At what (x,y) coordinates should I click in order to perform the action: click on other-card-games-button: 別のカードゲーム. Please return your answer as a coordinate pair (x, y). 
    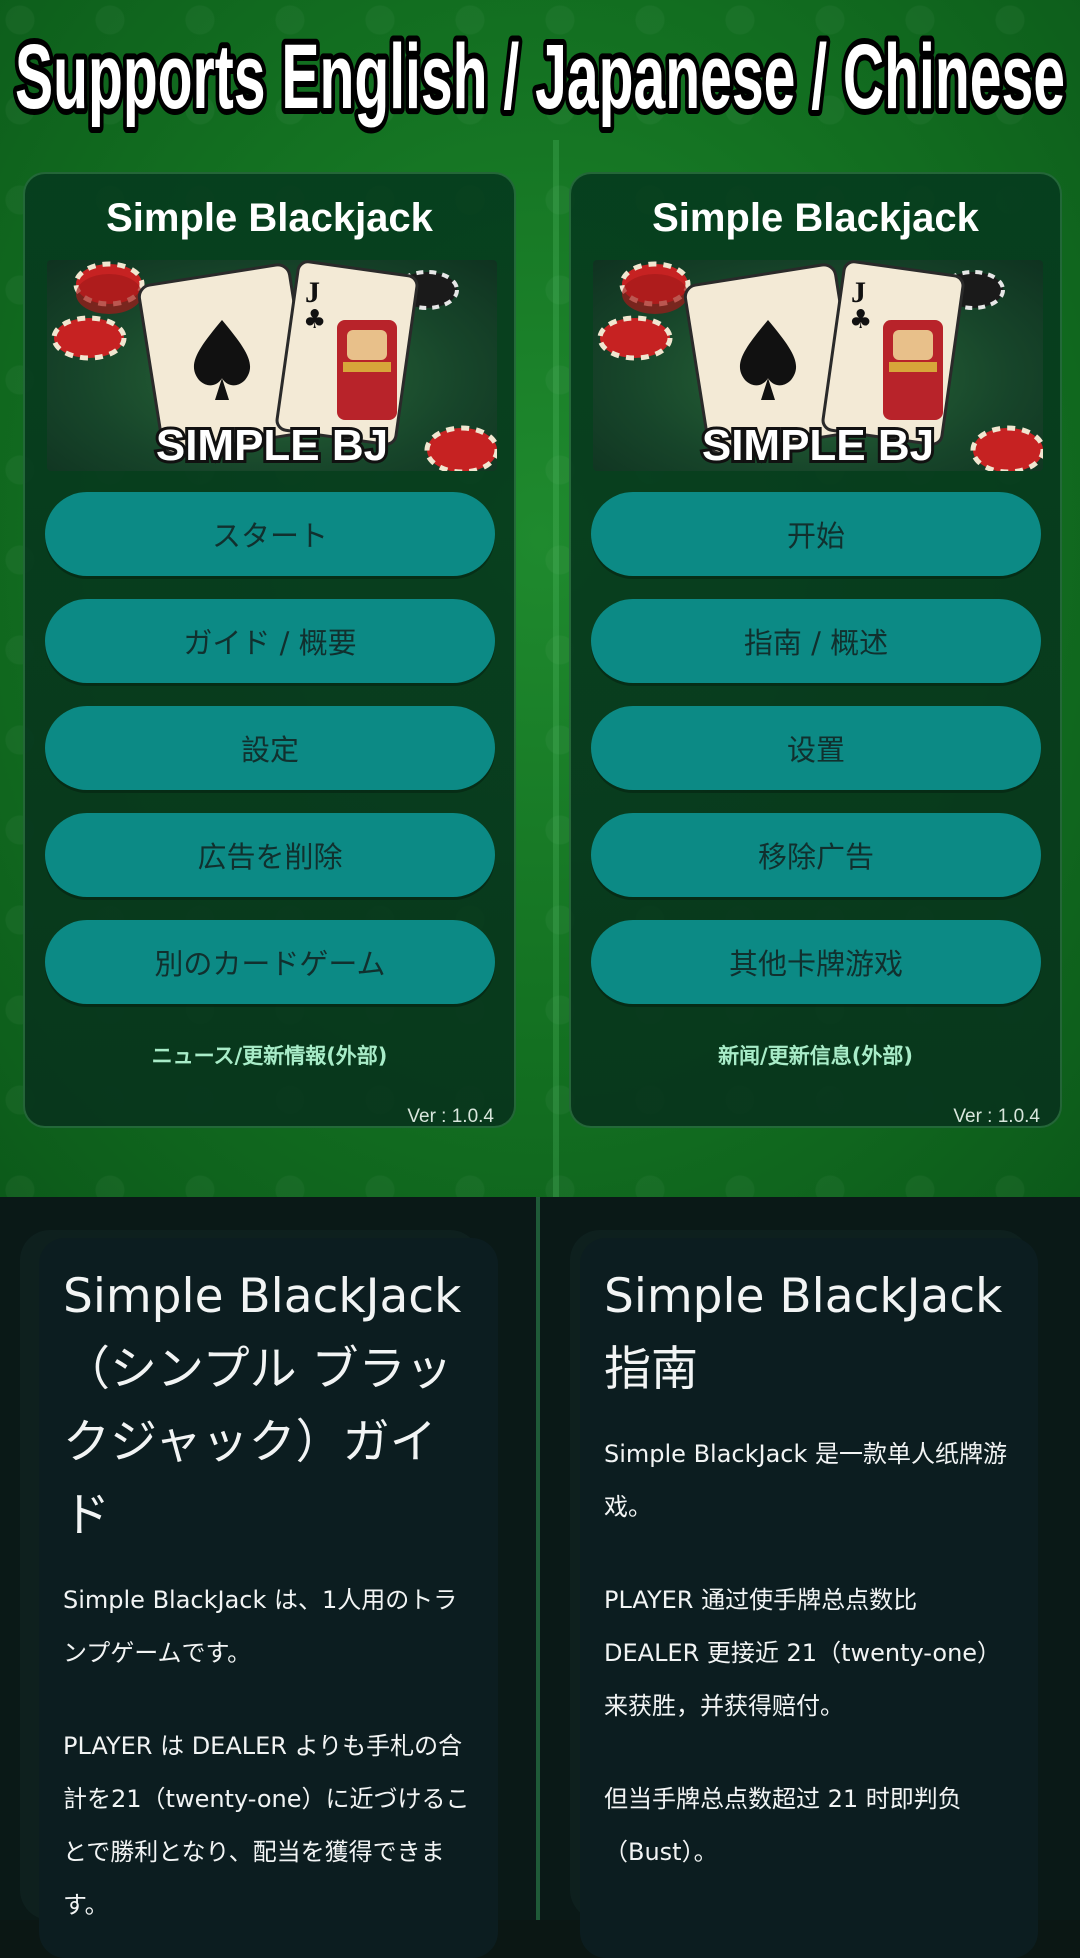
    Looking at the image, I should click on (270, 962).